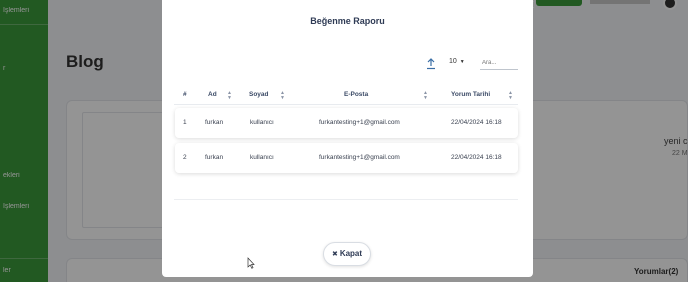  What do you see at coordinates (185, 122) in the screenshot?
I see `cell-index: 1` at bounding box center [185, 122].